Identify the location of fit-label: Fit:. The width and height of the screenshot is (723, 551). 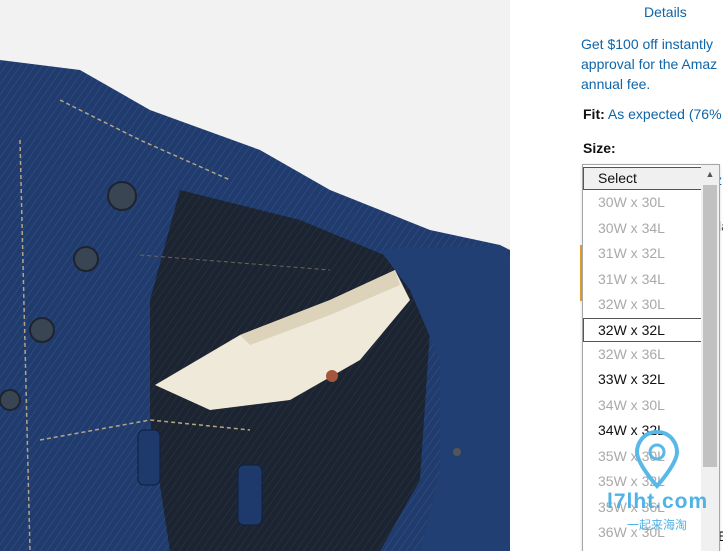
(594, 114).